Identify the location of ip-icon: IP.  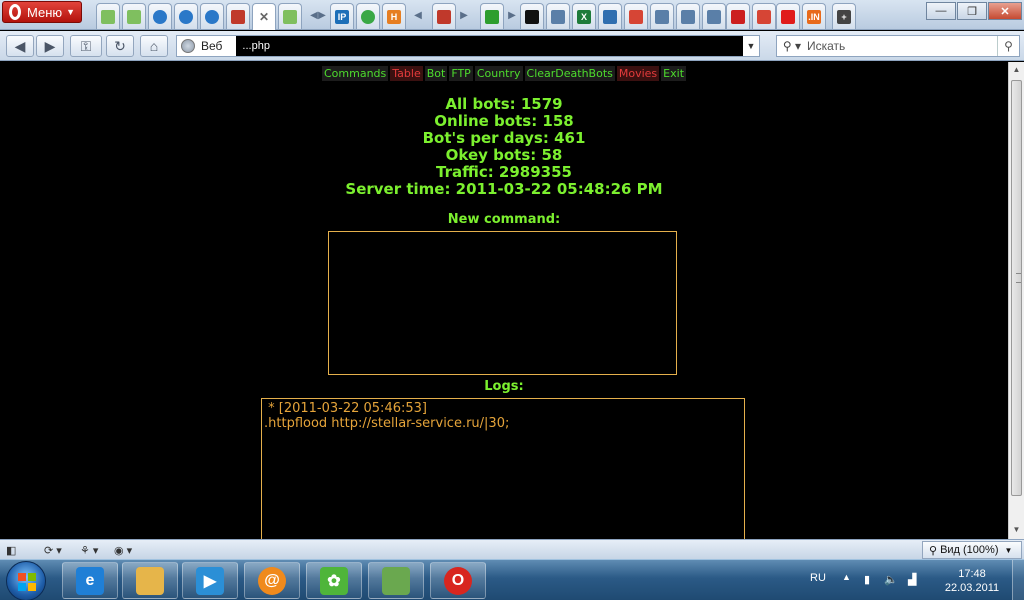
(342, 16).